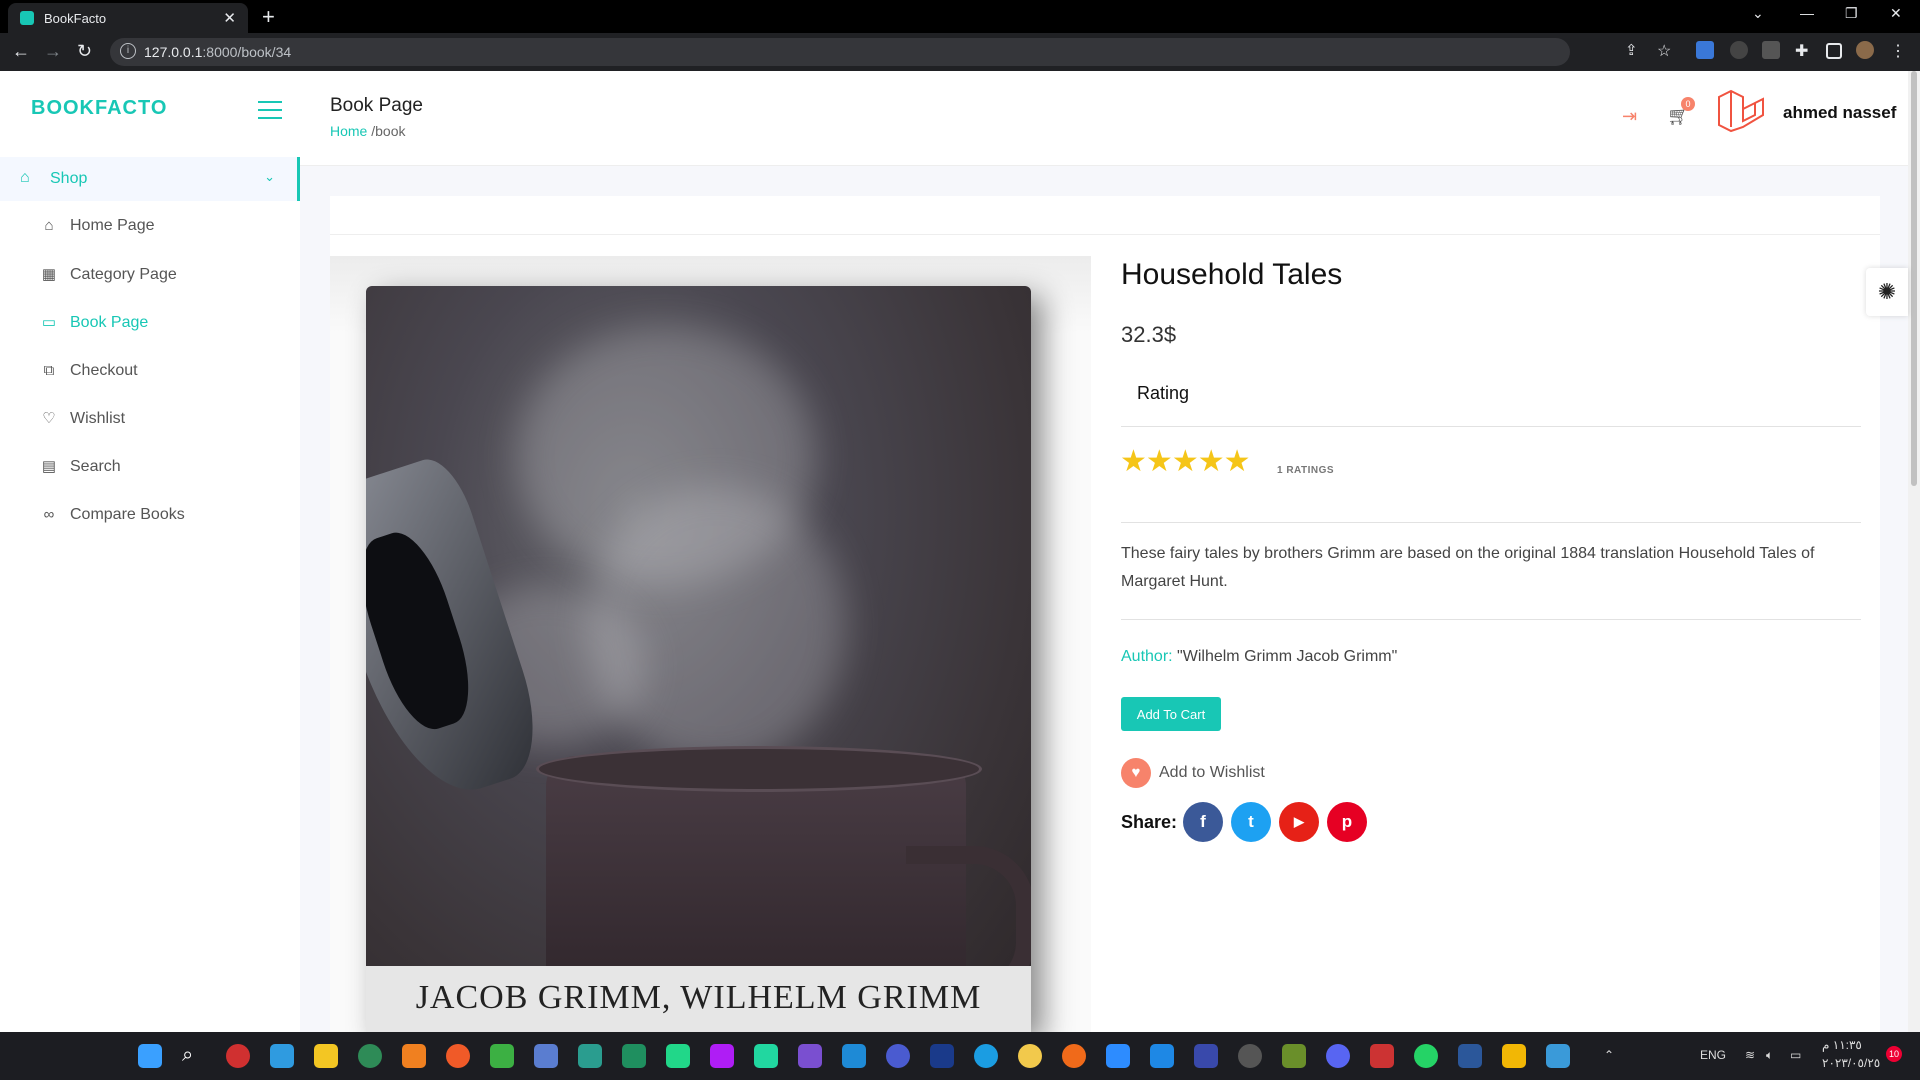  I want to click on whatsapp-icon, so click(1426, 1056).